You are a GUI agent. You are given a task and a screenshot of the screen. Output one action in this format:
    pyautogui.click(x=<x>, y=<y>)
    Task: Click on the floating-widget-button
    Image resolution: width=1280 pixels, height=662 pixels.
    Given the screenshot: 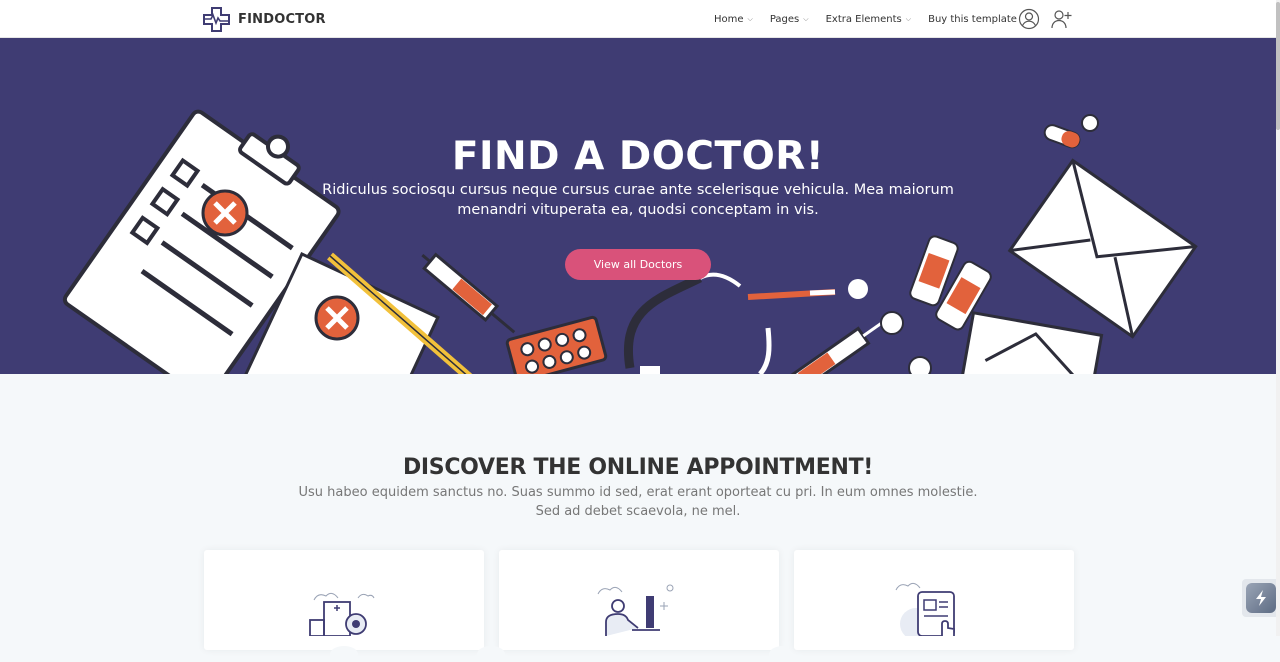 What is the action you would take?
    pyautogui.click(x=1261, y=598)
    